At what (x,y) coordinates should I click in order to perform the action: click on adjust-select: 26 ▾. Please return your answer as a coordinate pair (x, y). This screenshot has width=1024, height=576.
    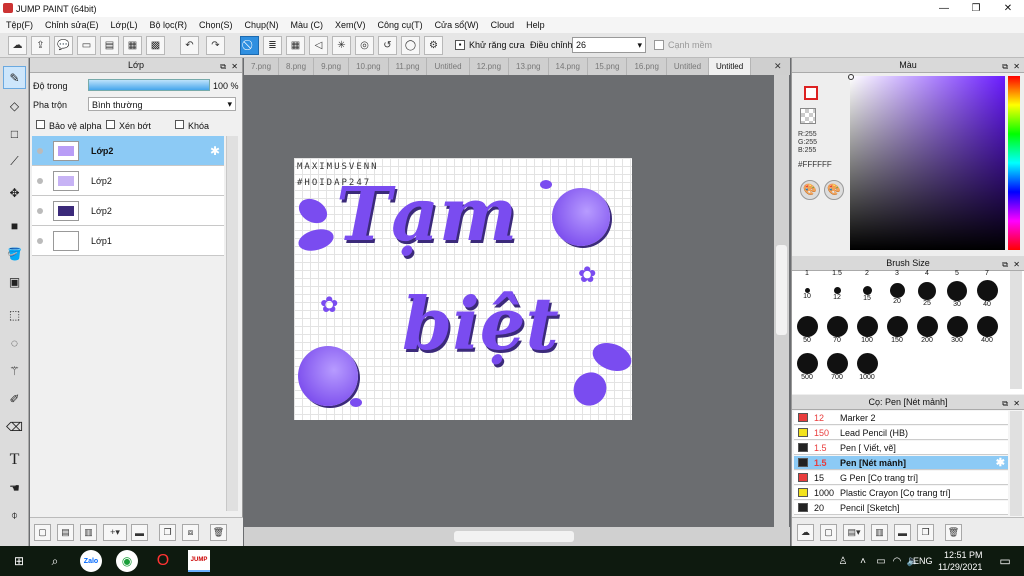
    Looking at the image, I should click on (609, 45).